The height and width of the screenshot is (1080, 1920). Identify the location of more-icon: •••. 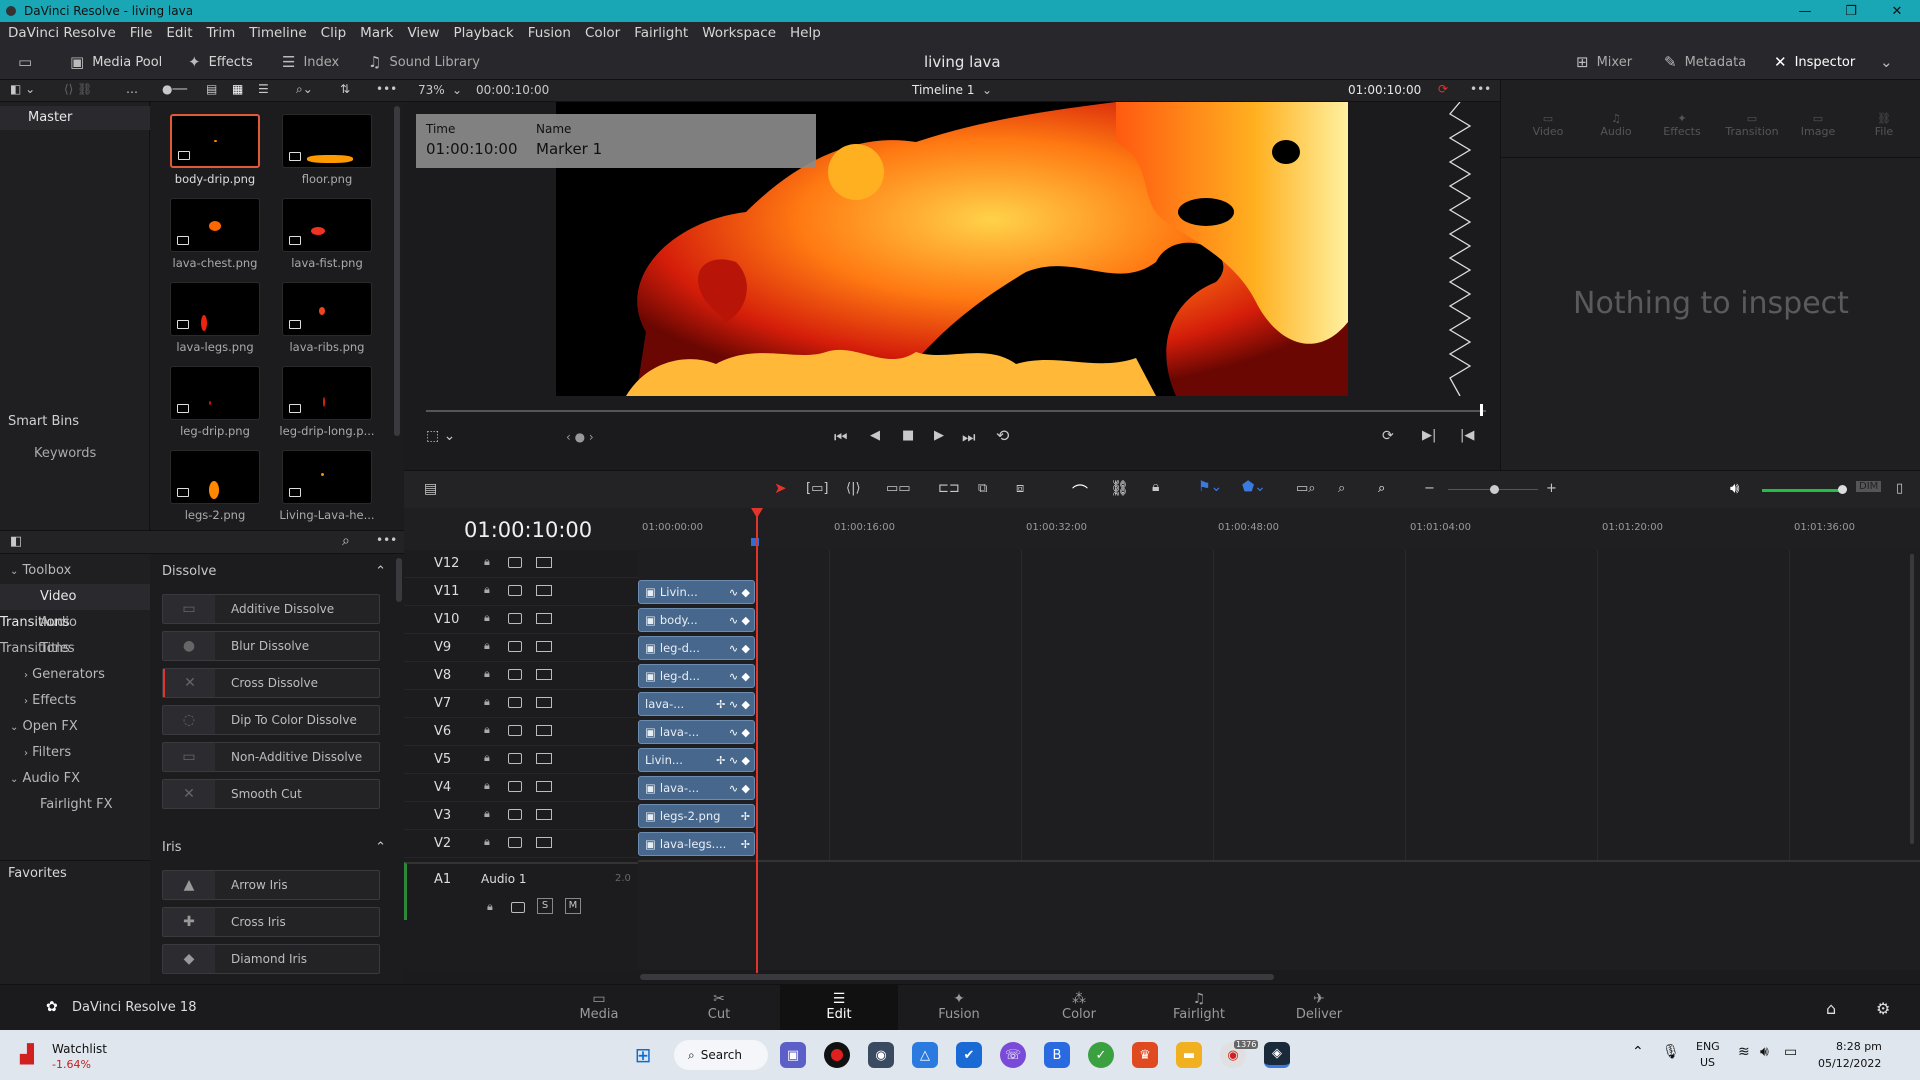
(386, 540).